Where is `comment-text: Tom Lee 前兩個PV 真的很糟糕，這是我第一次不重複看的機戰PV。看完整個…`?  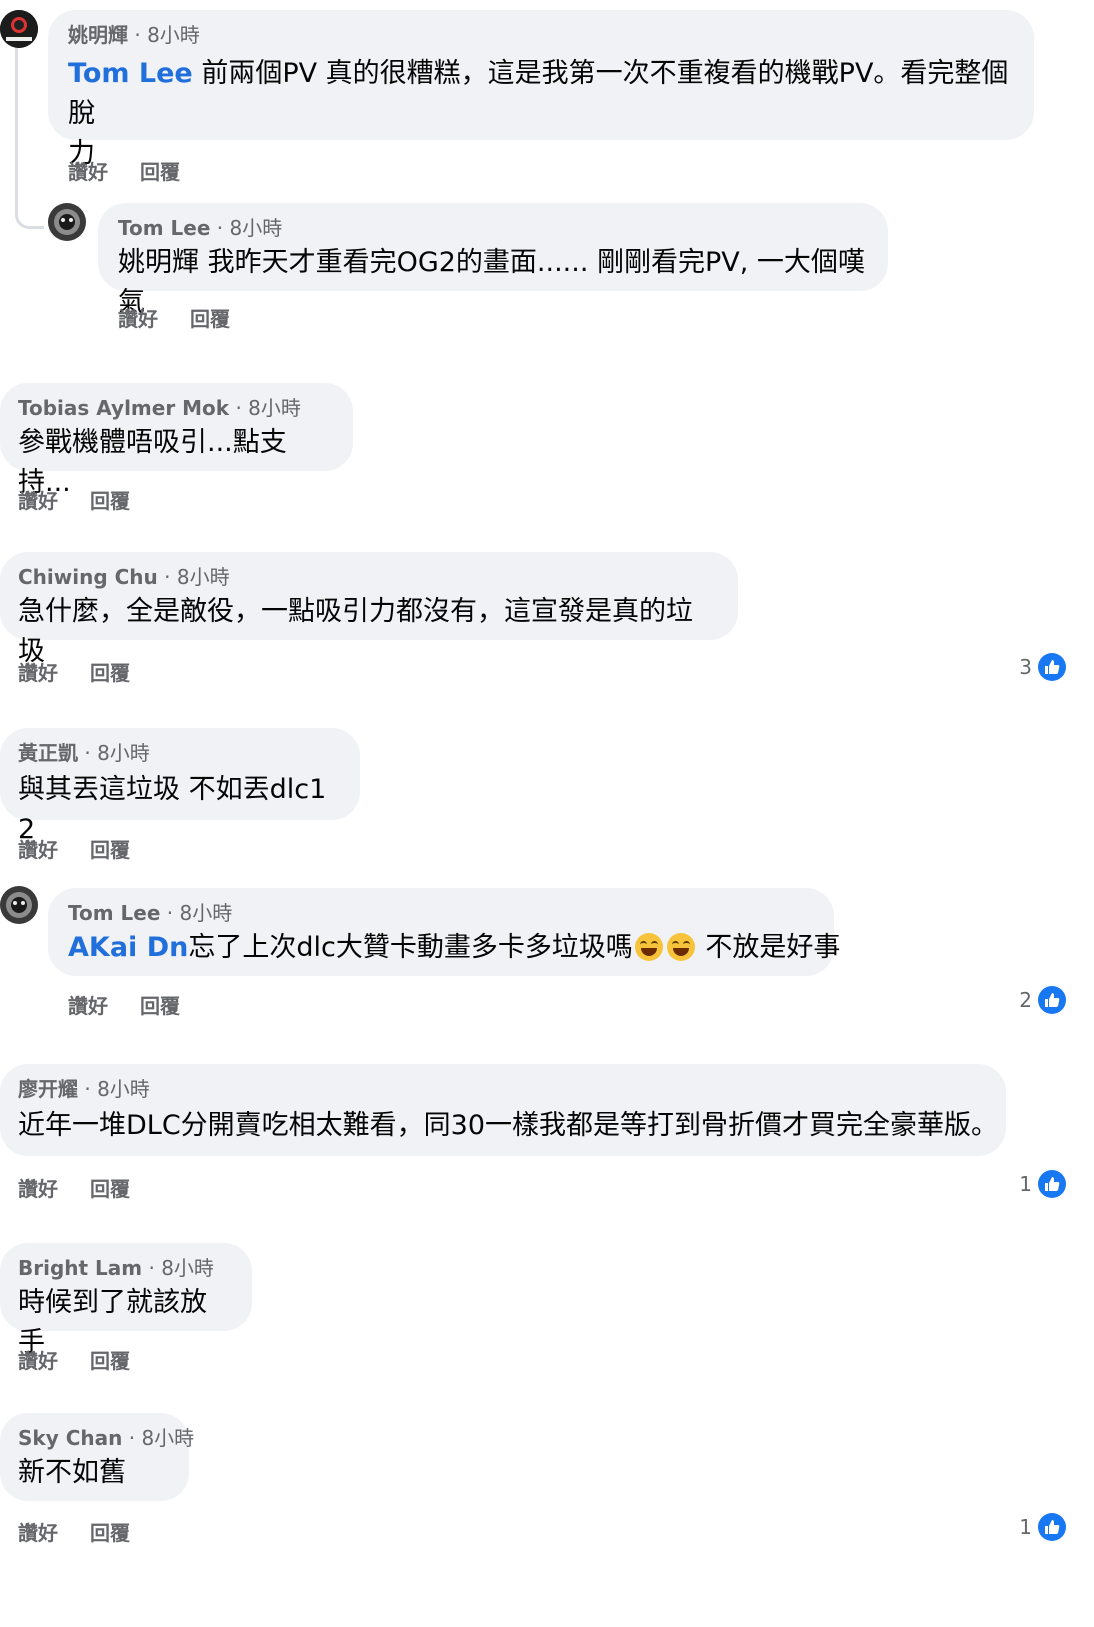
comment-text: Tom Lee 前兩個PV 真的很糟糕，這是我第一次不重複看的機戰PV。看完整個… is located at coordinates (541, 114).